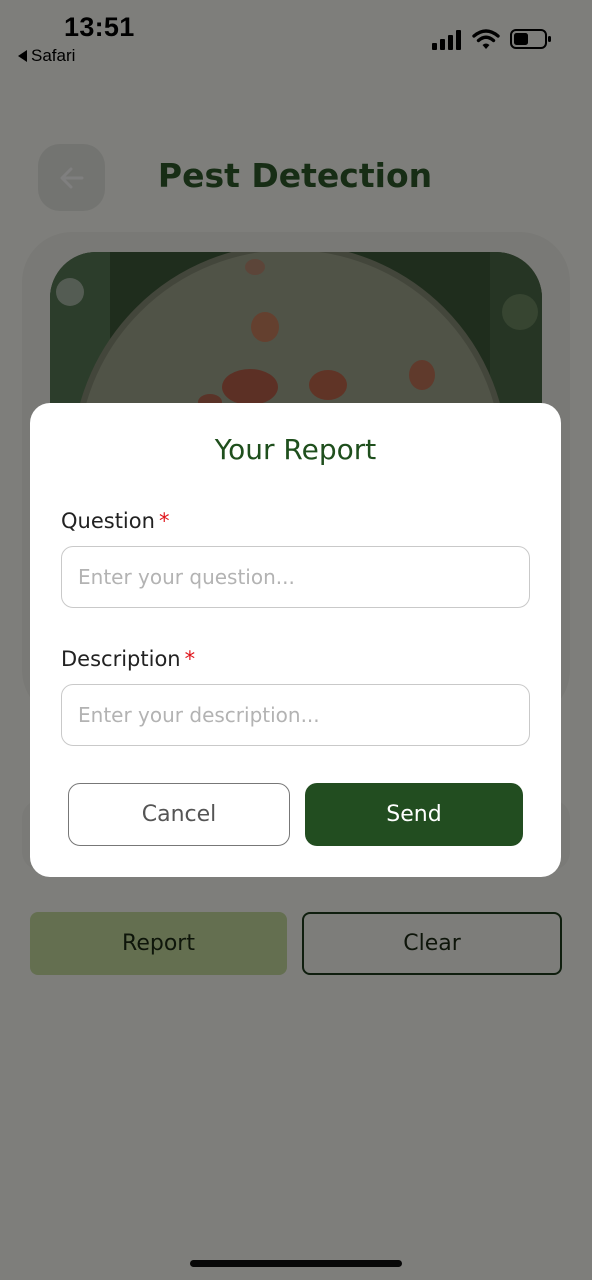 Image resolution: width=592 pixels, height=1280 pixels. I want to click on send-button: Send, so click(414, 814).